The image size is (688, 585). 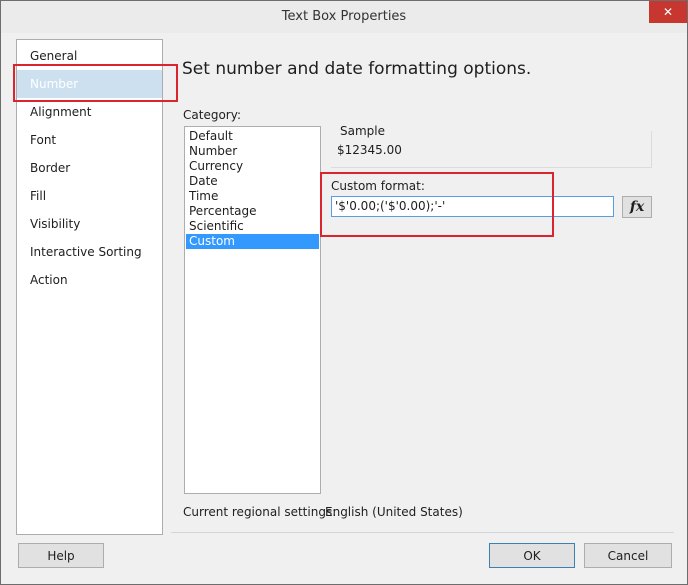 What do you see at coordinates (89, 112) in the screenshot?
I see `nav-item-alignment: Alignment` at bounding box center [89, 112].